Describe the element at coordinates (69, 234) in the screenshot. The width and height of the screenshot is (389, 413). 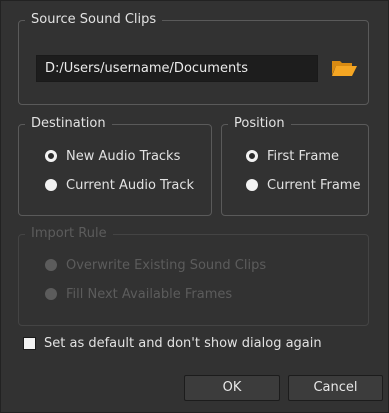
I see `import-rule-legend: Import Rule` at that location.